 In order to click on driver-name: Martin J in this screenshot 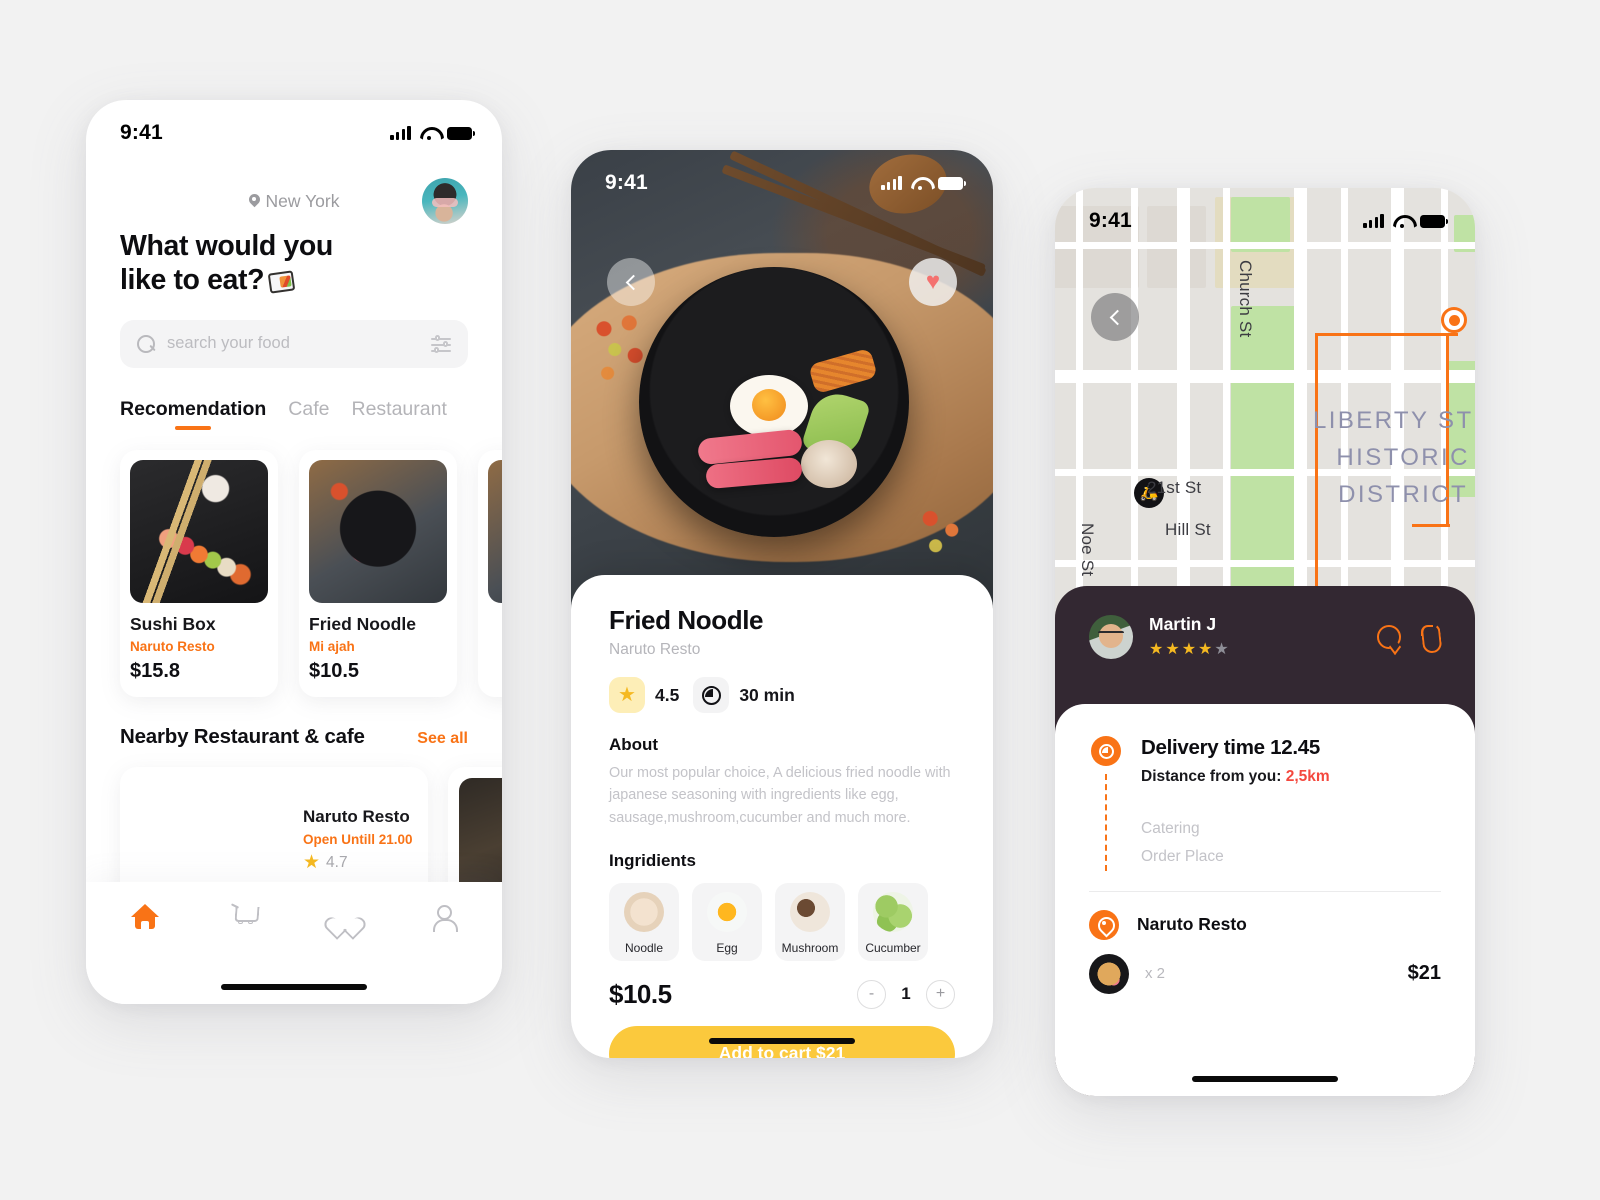, I will do `click(1183, 624)`.